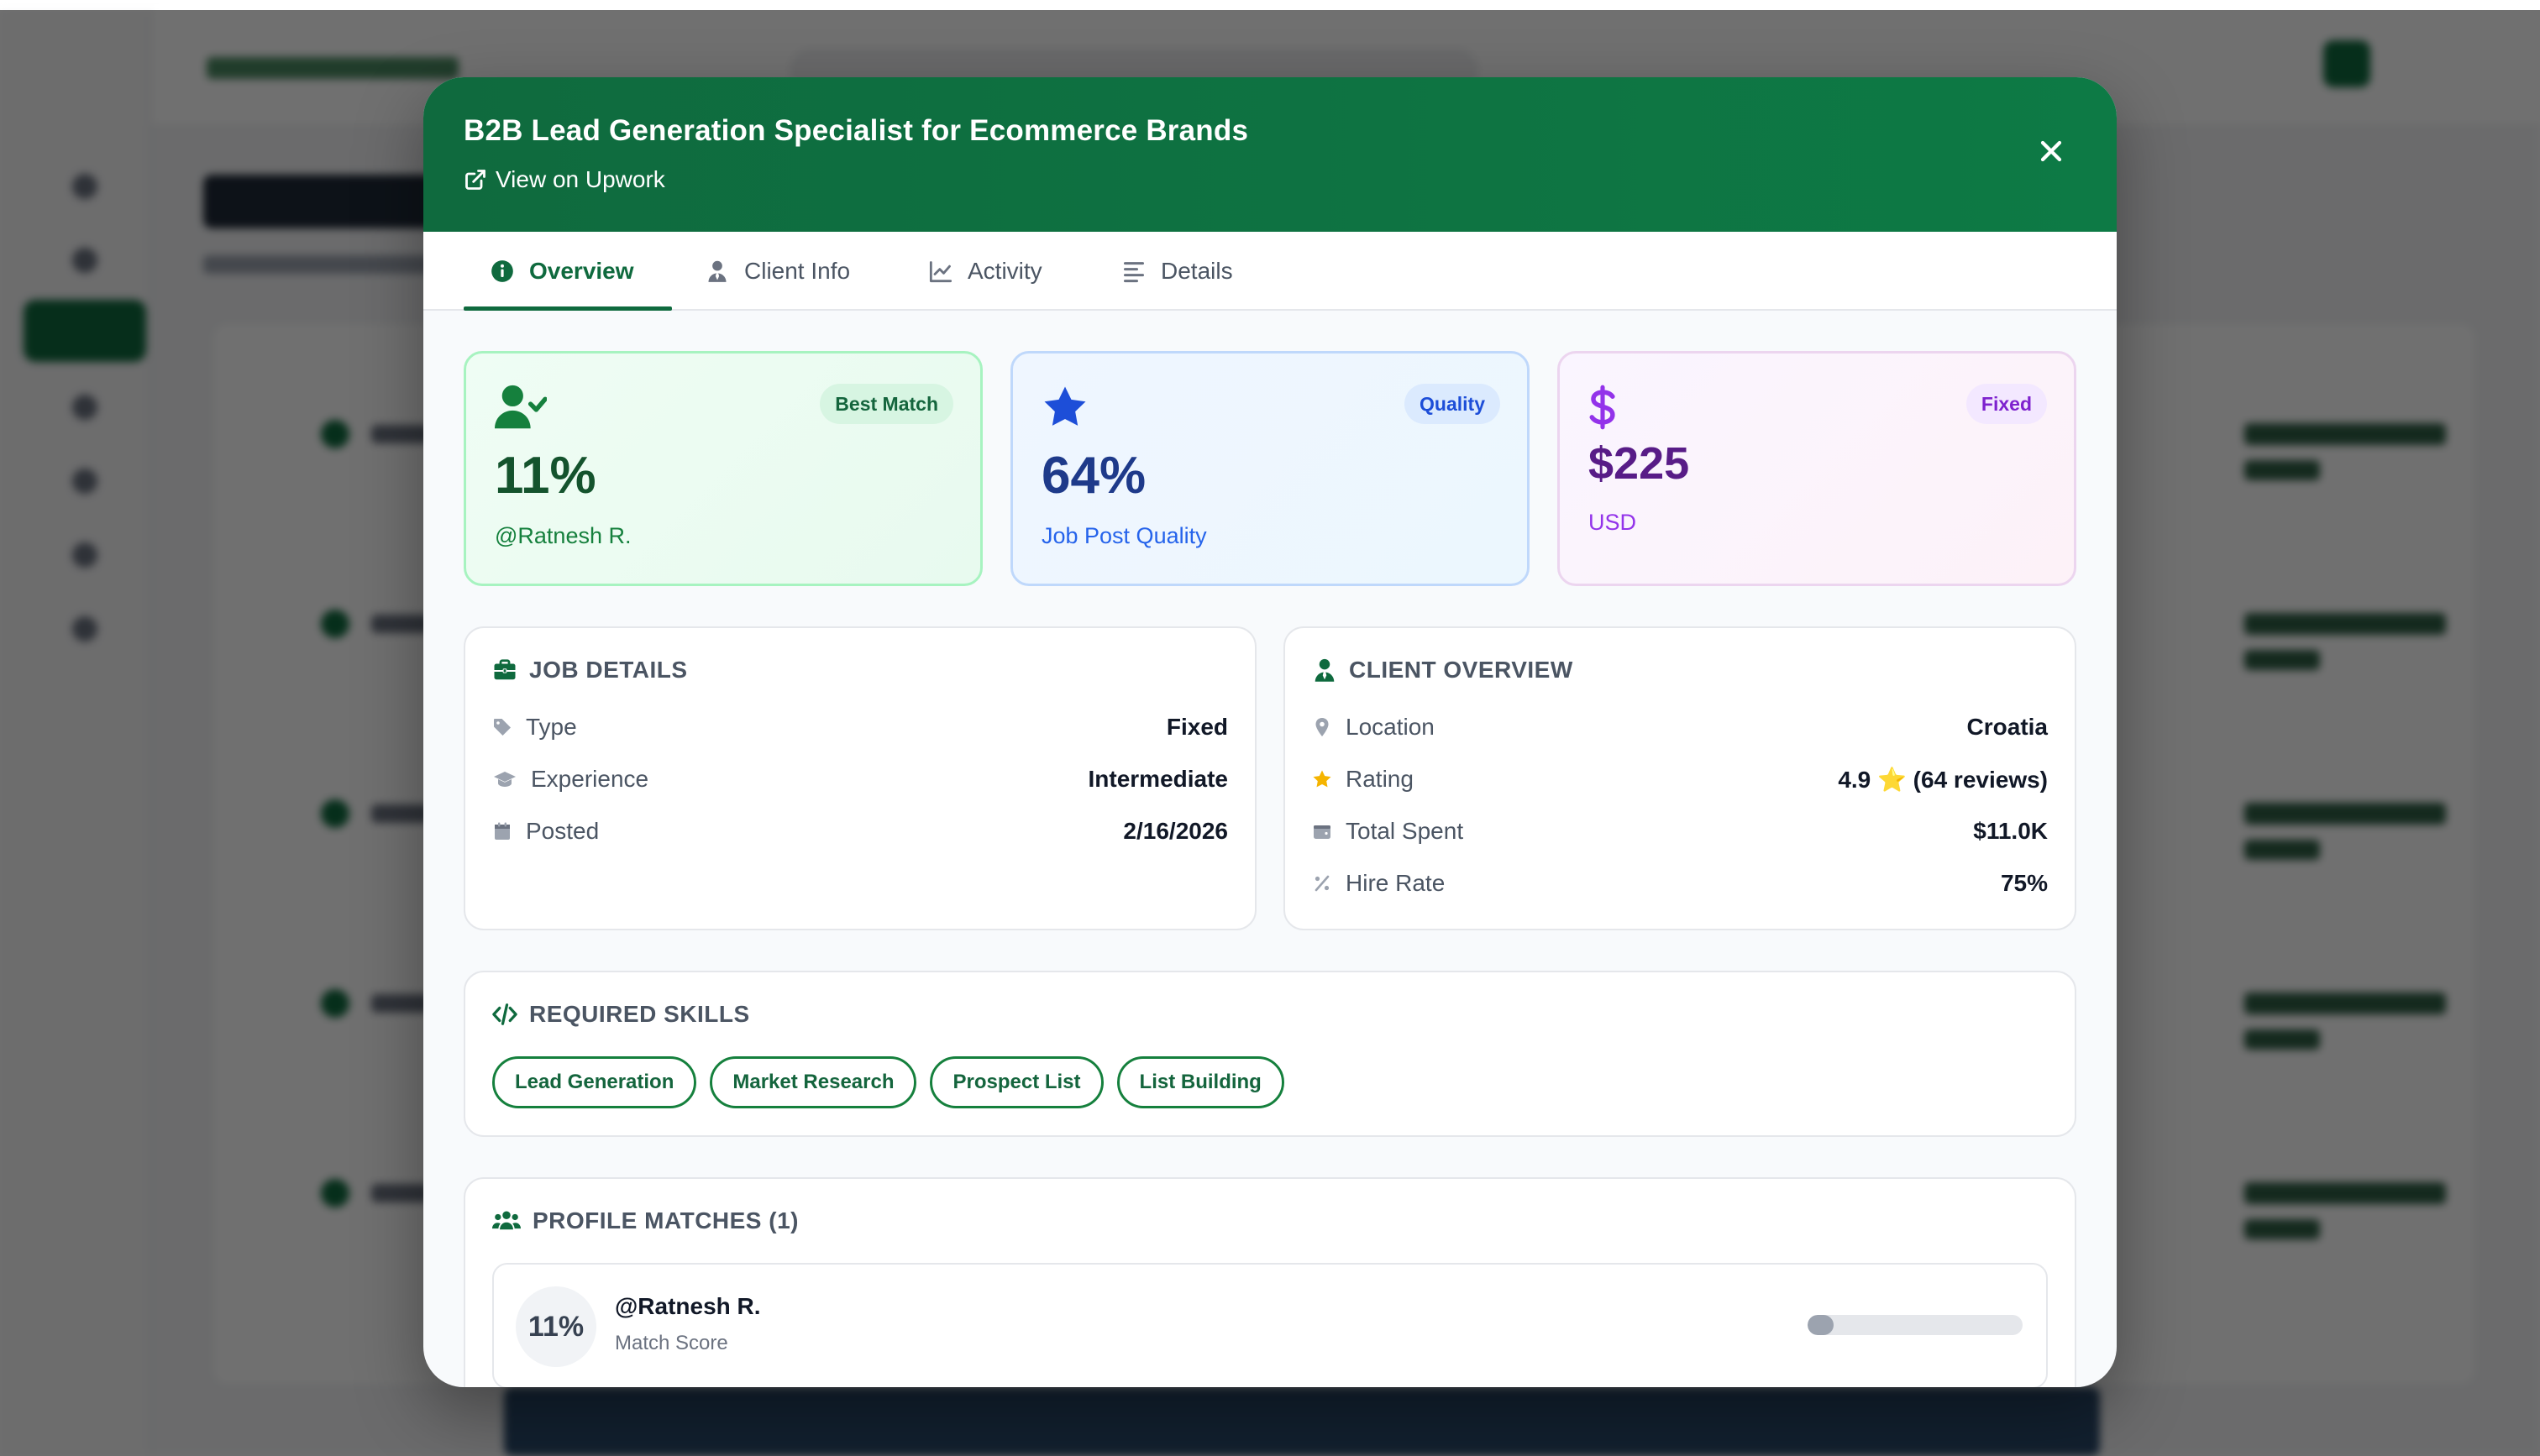  Describe the element at coordinates (1943, 779) in the screenshot. I see `client-rating-value: 4.9 ⭐ (64 reviews)` at that location.